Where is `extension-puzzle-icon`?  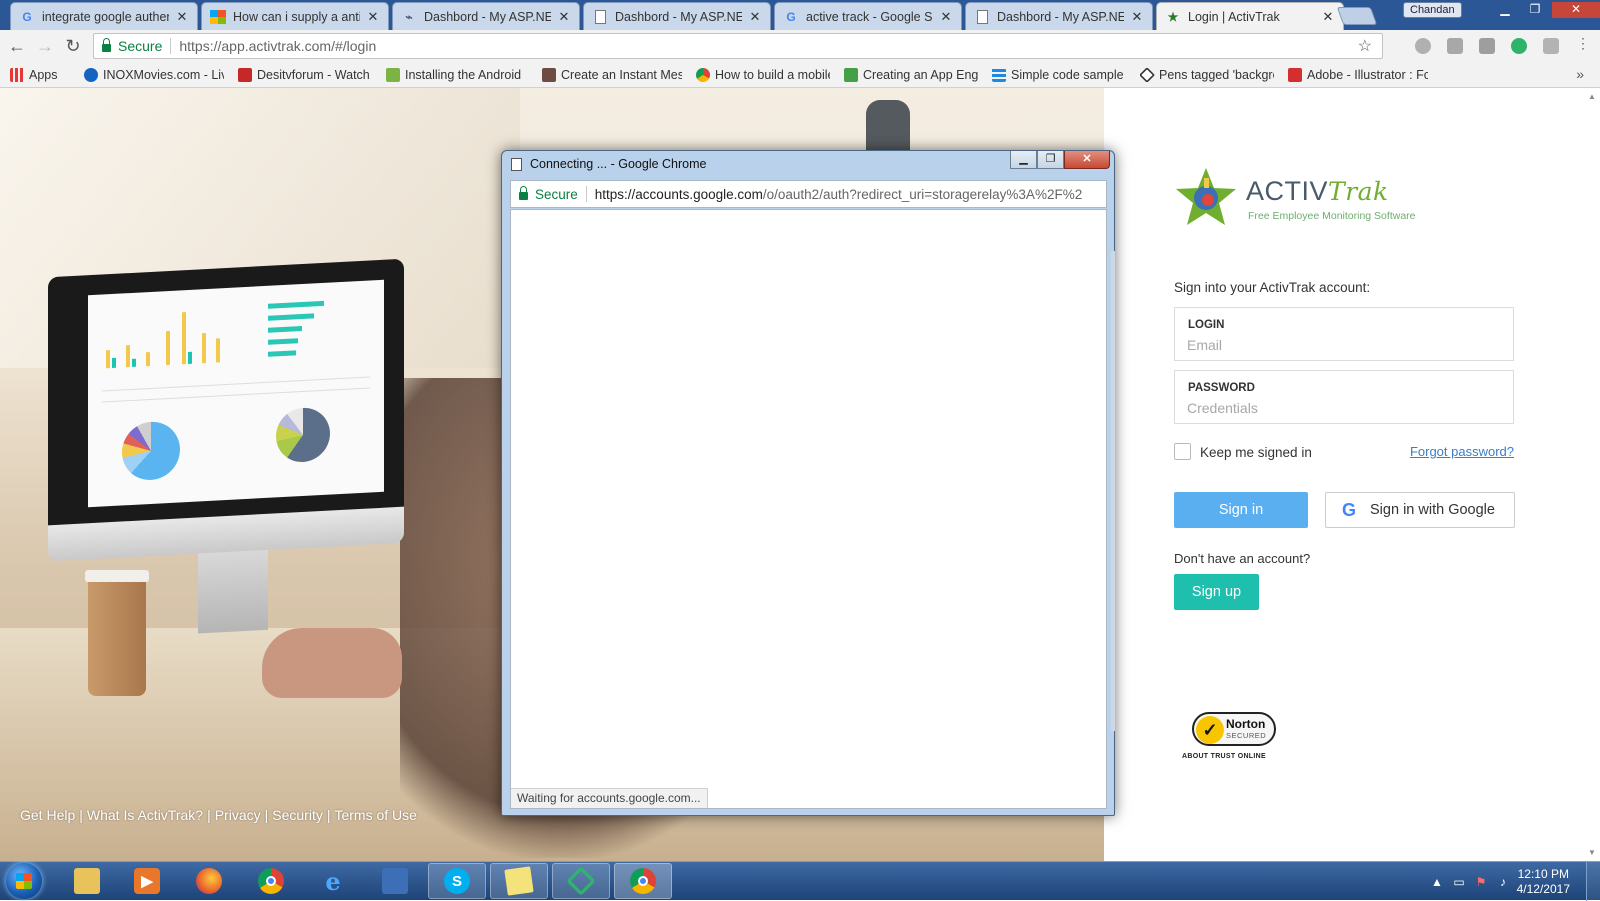 extension-puzzle-icon is located at coordinates (1551, 46).